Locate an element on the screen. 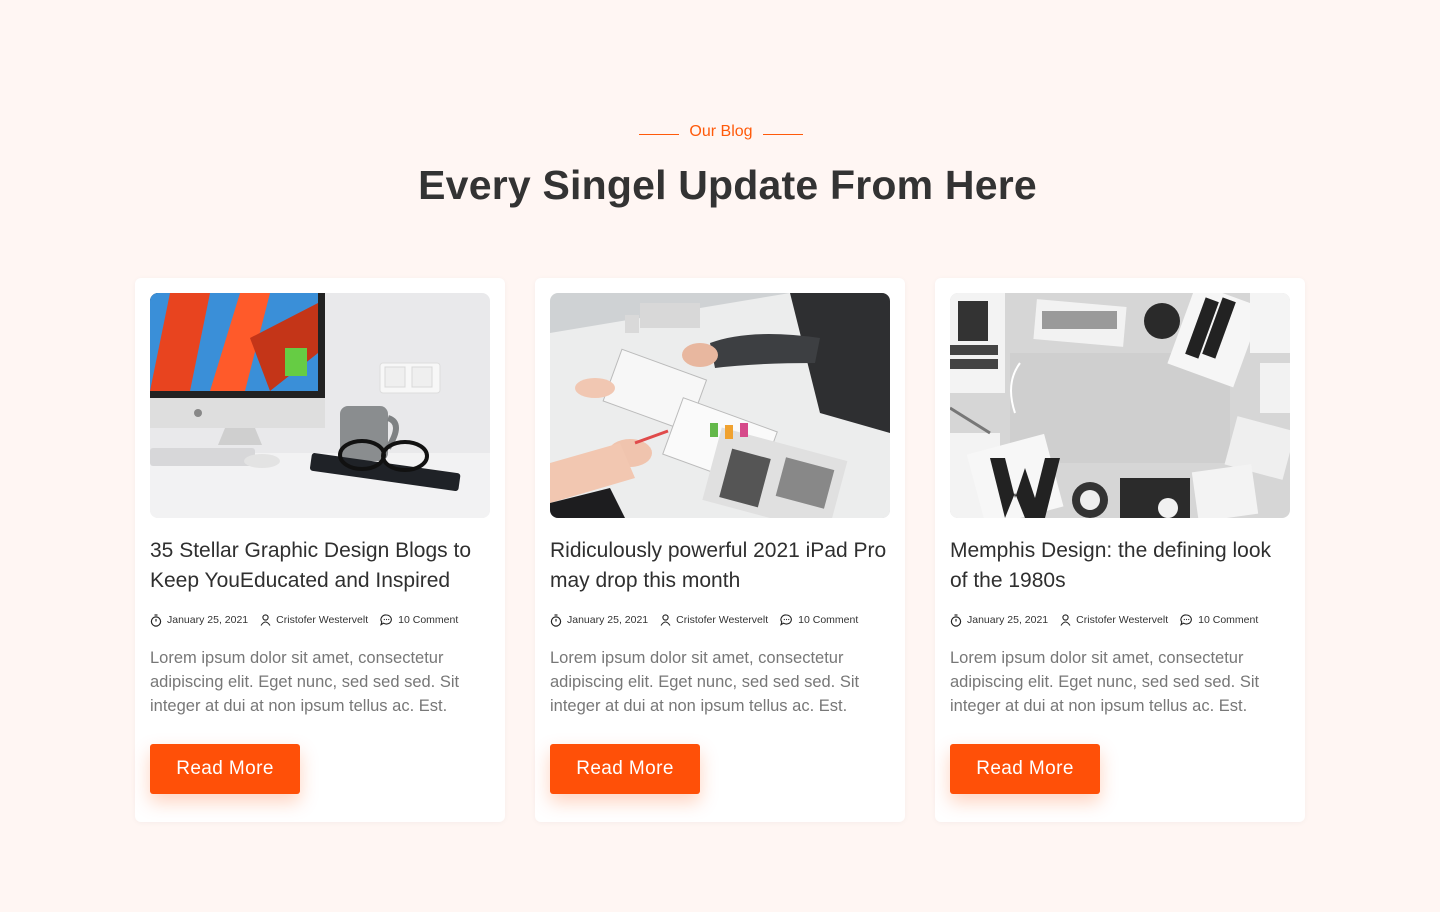 This screenshot has width=1440, height=912. eyebrow-label: Our Blog is located at coordinates (721, 131).